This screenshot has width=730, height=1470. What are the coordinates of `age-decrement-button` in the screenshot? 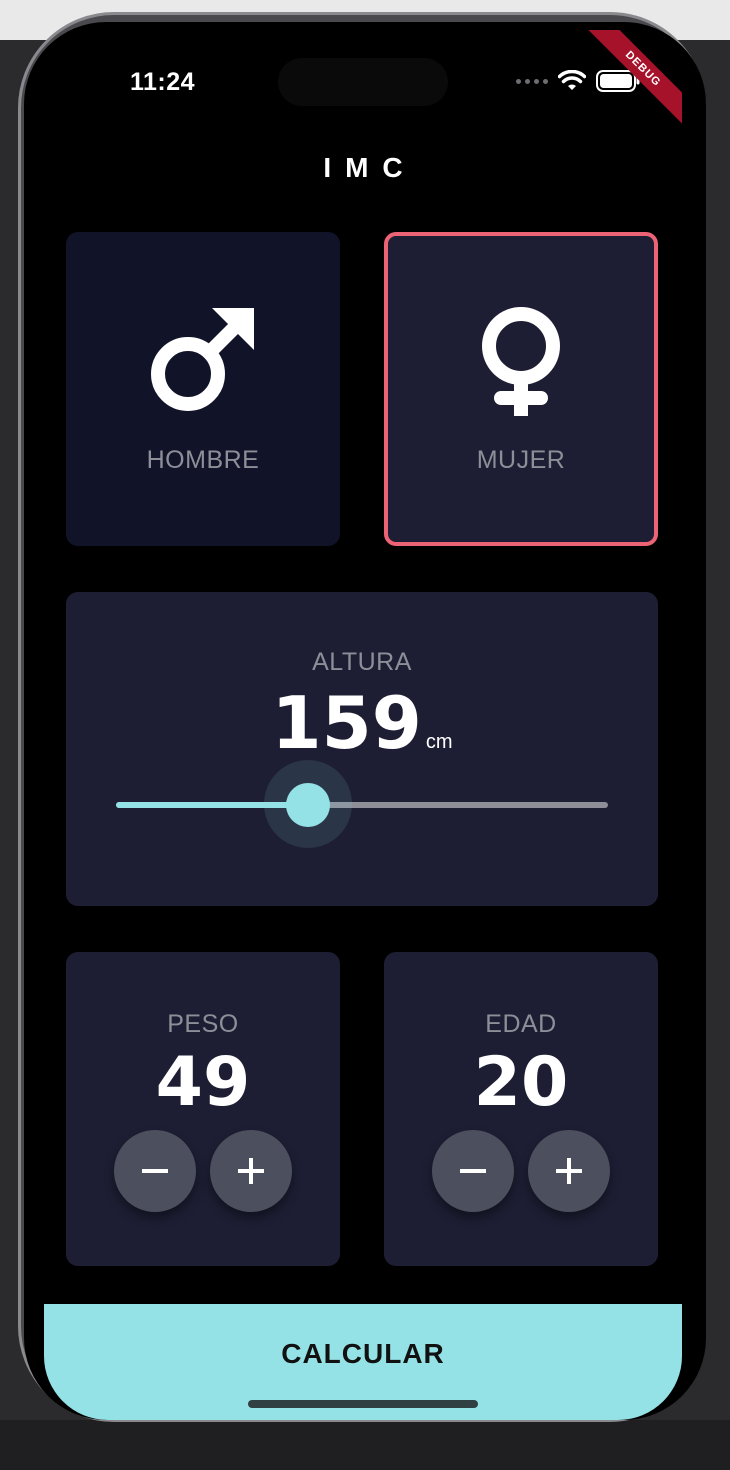 It's located at (473, 1171).